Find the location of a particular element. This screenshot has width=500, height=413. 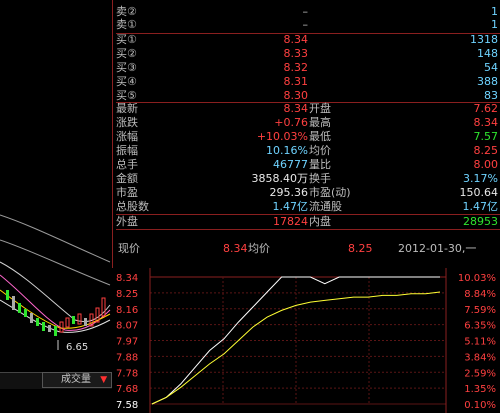

quote-row-pct: 涨幅 +10.03% 最低 7.57 is located at coordinates (307, 136).